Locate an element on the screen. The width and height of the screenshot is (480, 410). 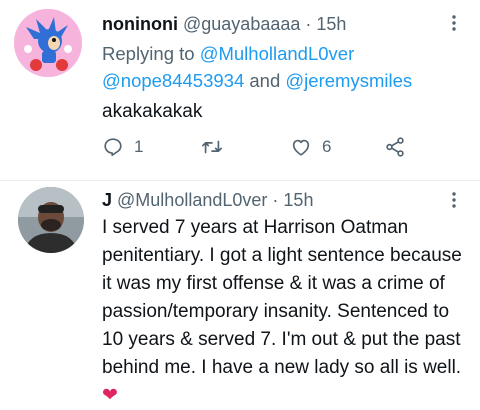
user-handle: @guayabaaaa is located at coordinates (241, 24).